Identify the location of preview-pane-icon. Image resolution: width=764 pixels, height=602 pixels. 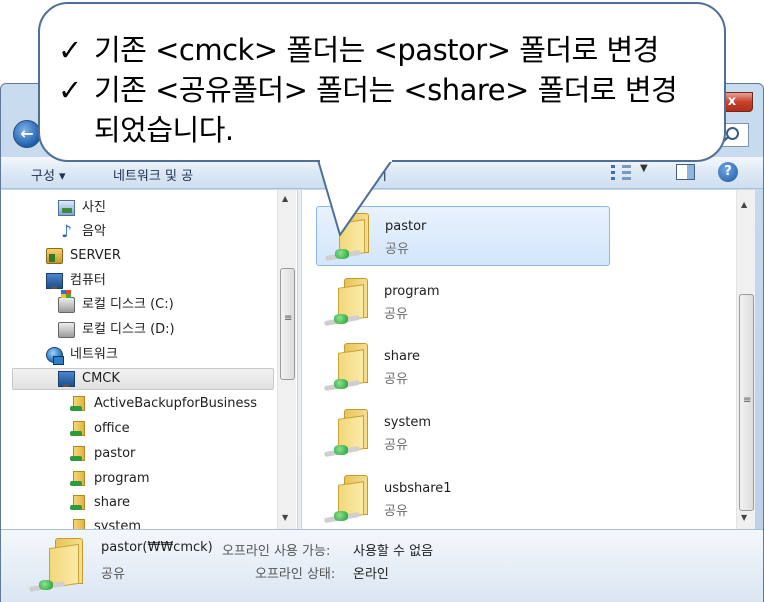
(685, 172).